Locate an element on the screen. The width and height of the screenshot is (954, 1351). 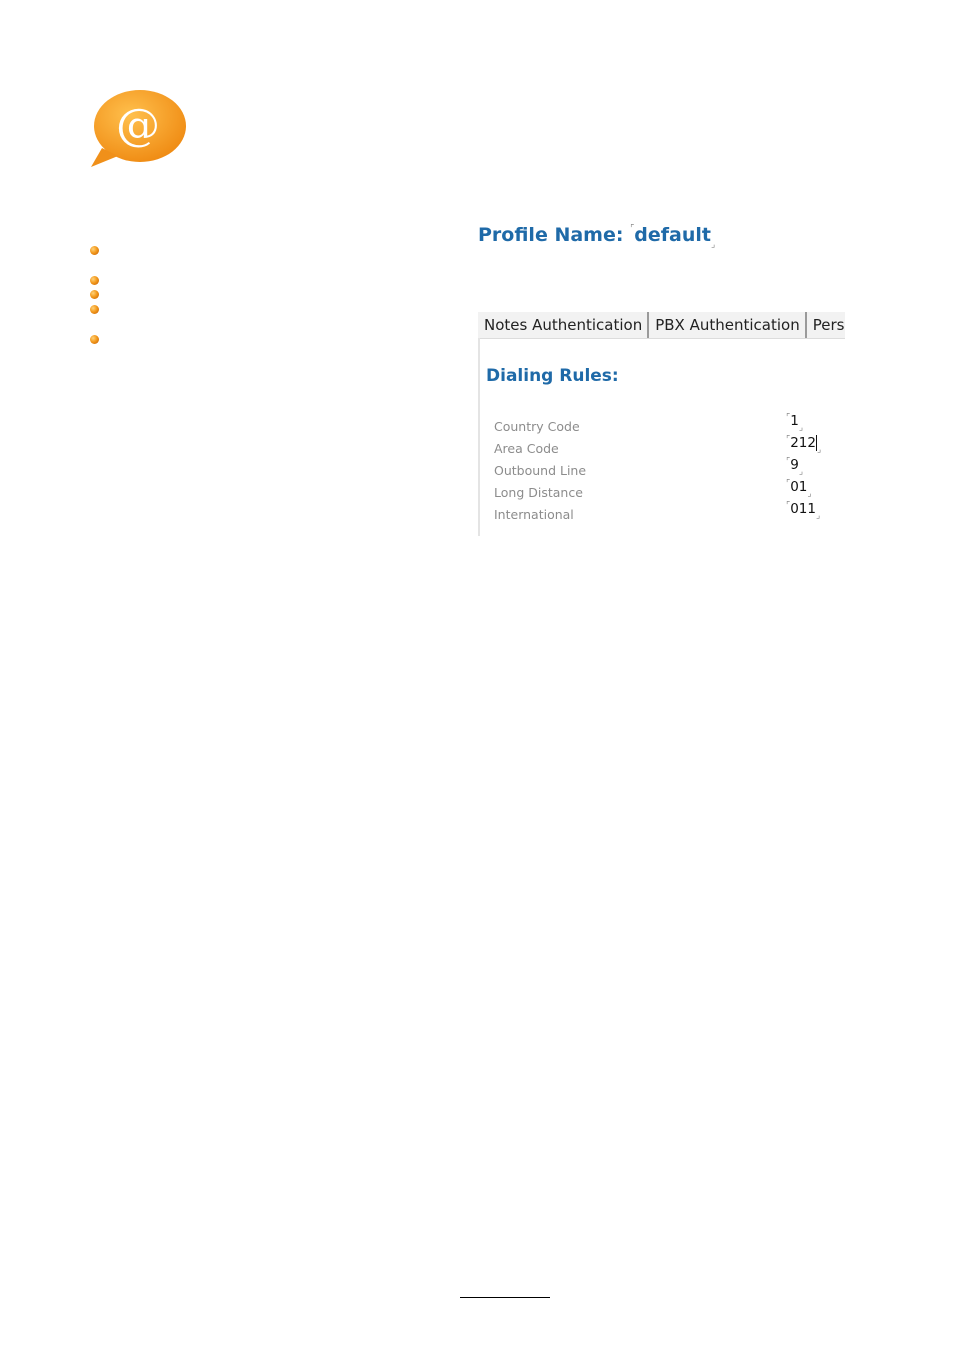
tab-personal: Person is located at coordinates (826, 325).